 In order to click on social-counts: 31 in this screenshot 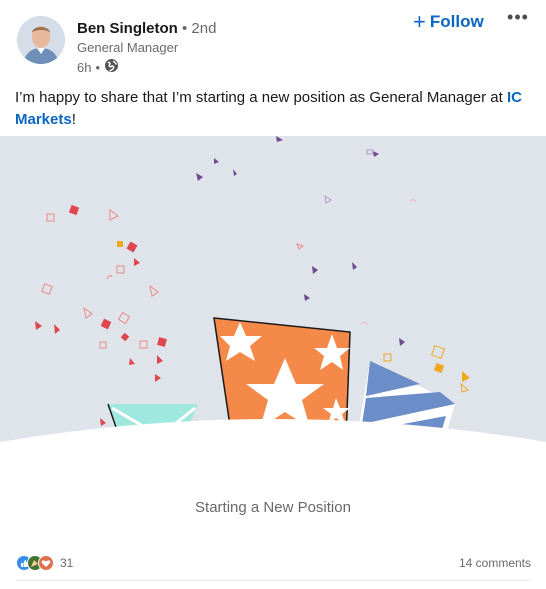, I will do `click(44, 563)`.